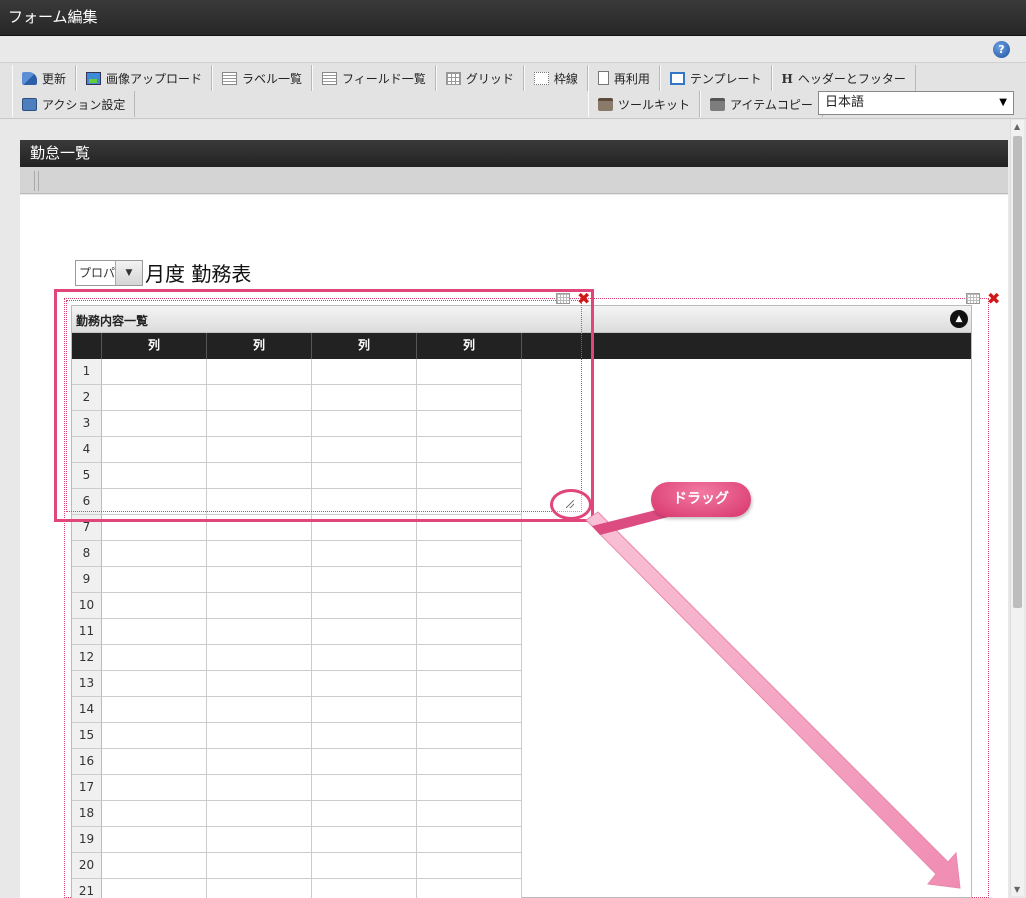  Describe the element at coordinates (514, 180) in the screenshot. I see `form-sub-toolbar` at that location.